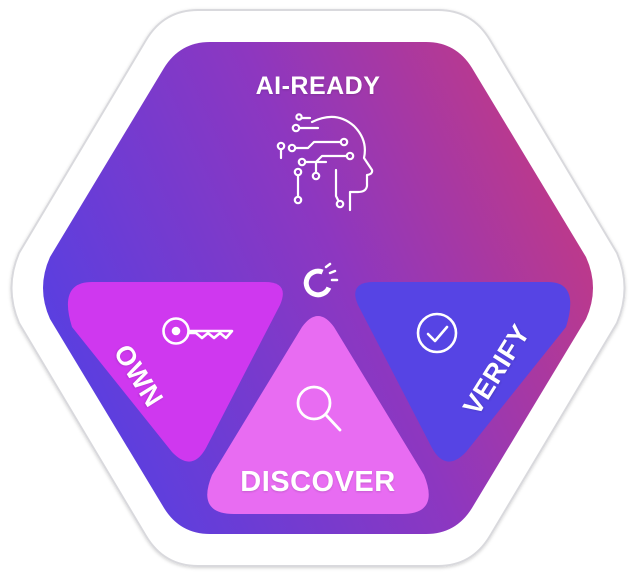 This screenshot has height=581, width=636. Describe the element at coordinates (318, 86) in the screenshot. I see `ai-ready-label: AI-READY` at that location.